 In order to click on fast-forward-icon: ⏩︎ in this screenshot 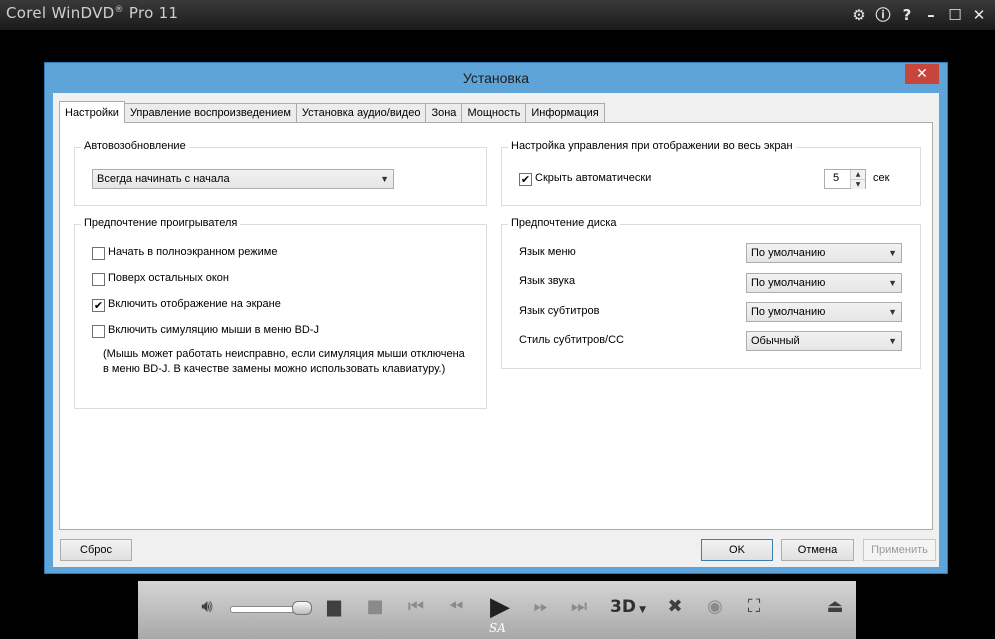, I will do `click(541, 607)`.